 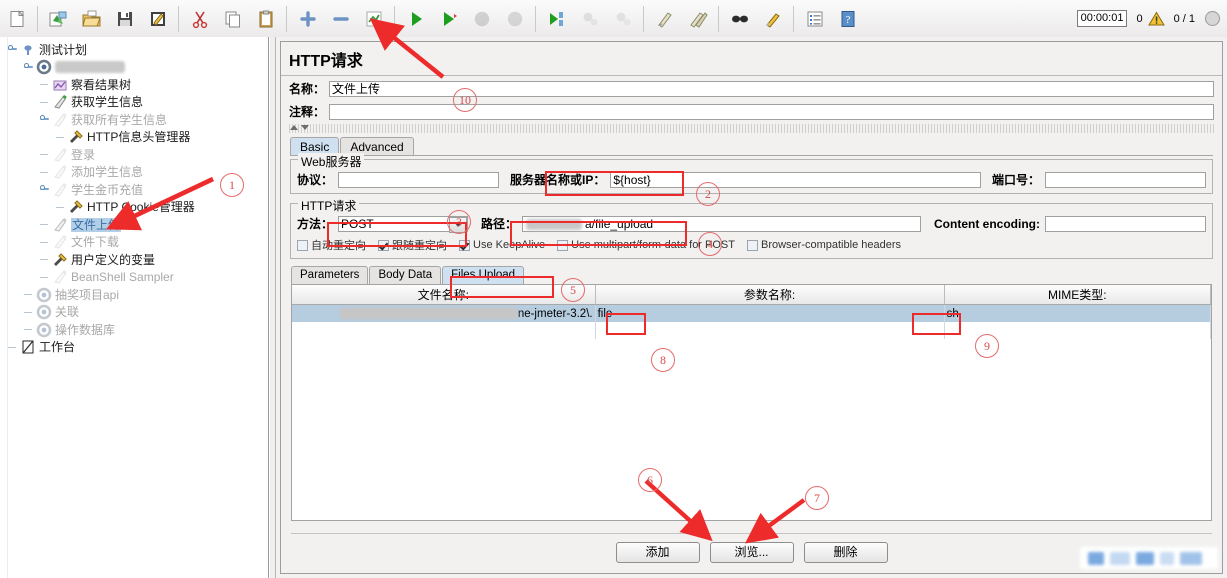 What do you see at coordinates (44, 259) in the screenshot?
I see `tree-leaf-stub` at bounding box center [44, 259].